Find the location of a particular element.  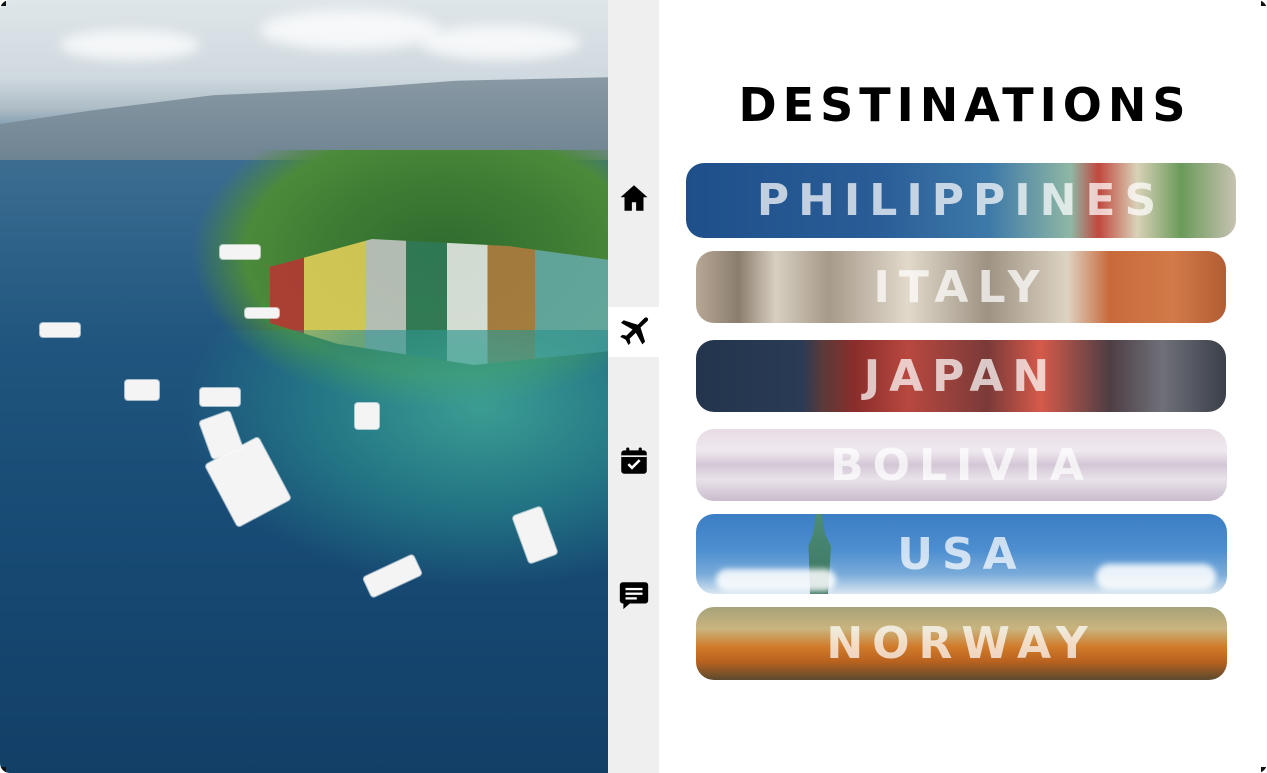

chat-icon is located at coordinates (633, 596).